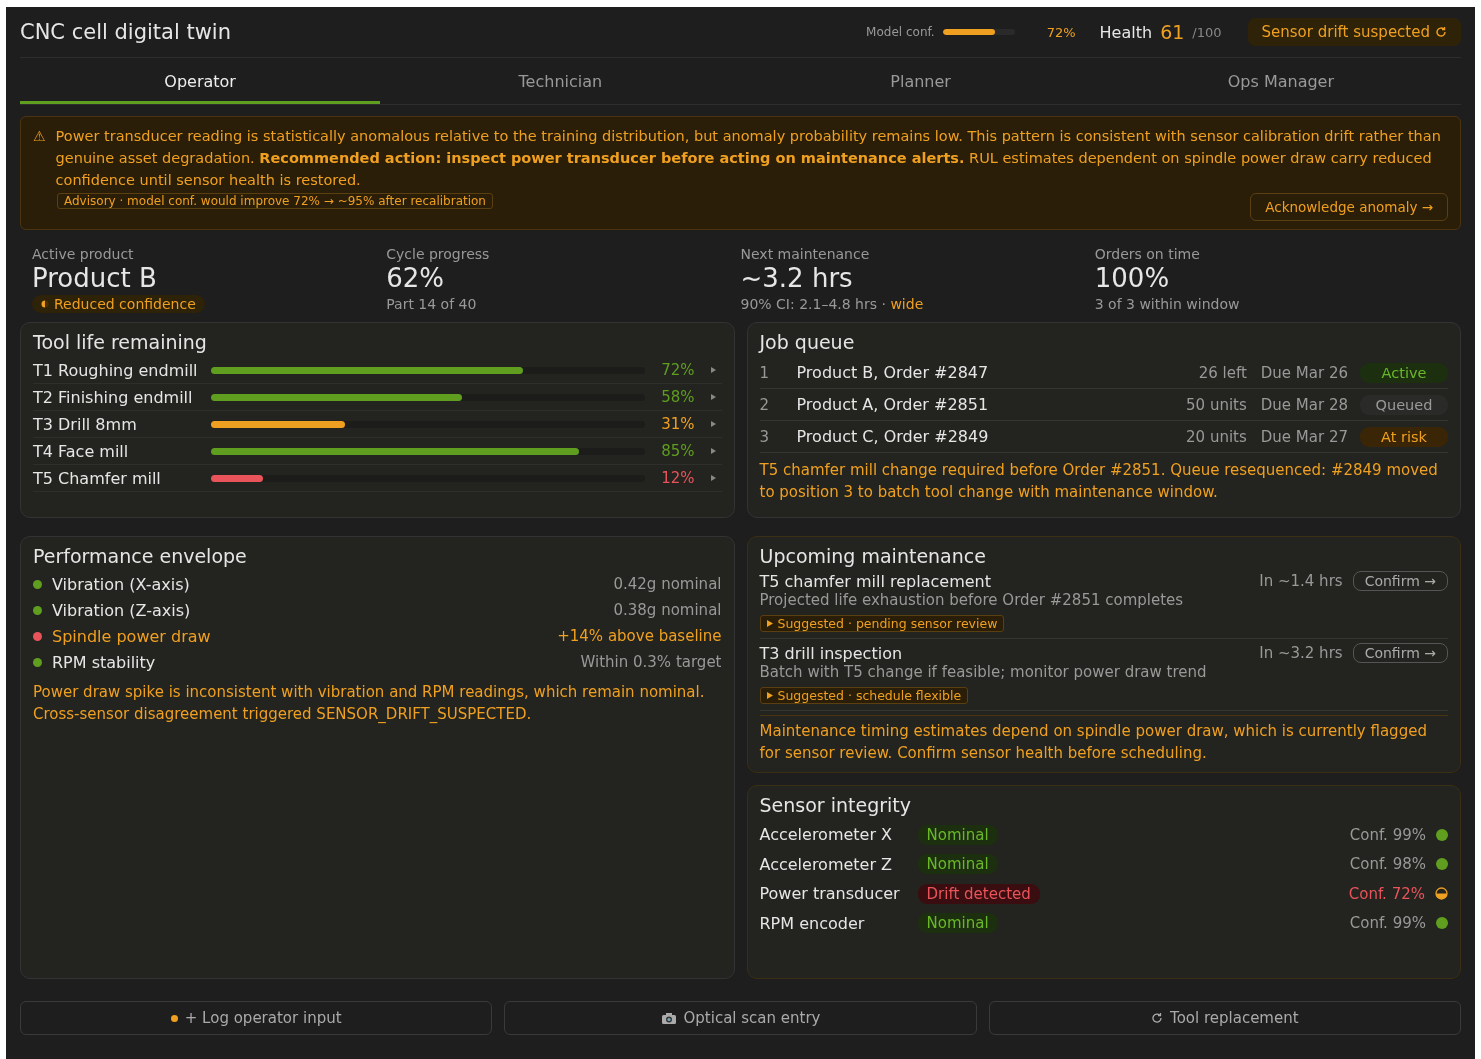 Image resolution: width=1481 pixels, height=1059 pixels. I want to click on suggestion-tag: Suggested · pending sensor review, so click(882, 623).